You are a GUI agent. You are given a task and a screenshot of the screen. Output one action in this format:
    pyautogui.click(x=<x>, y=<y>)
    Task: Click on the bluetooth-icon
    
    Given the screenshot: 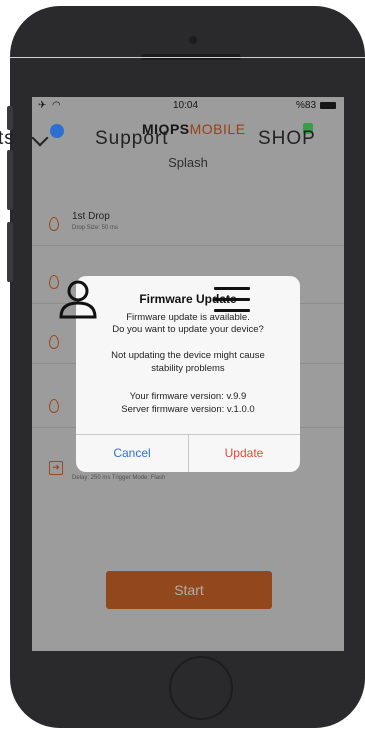 What is the action you would take?
    pyautogui.click(x=57, y=131)
    